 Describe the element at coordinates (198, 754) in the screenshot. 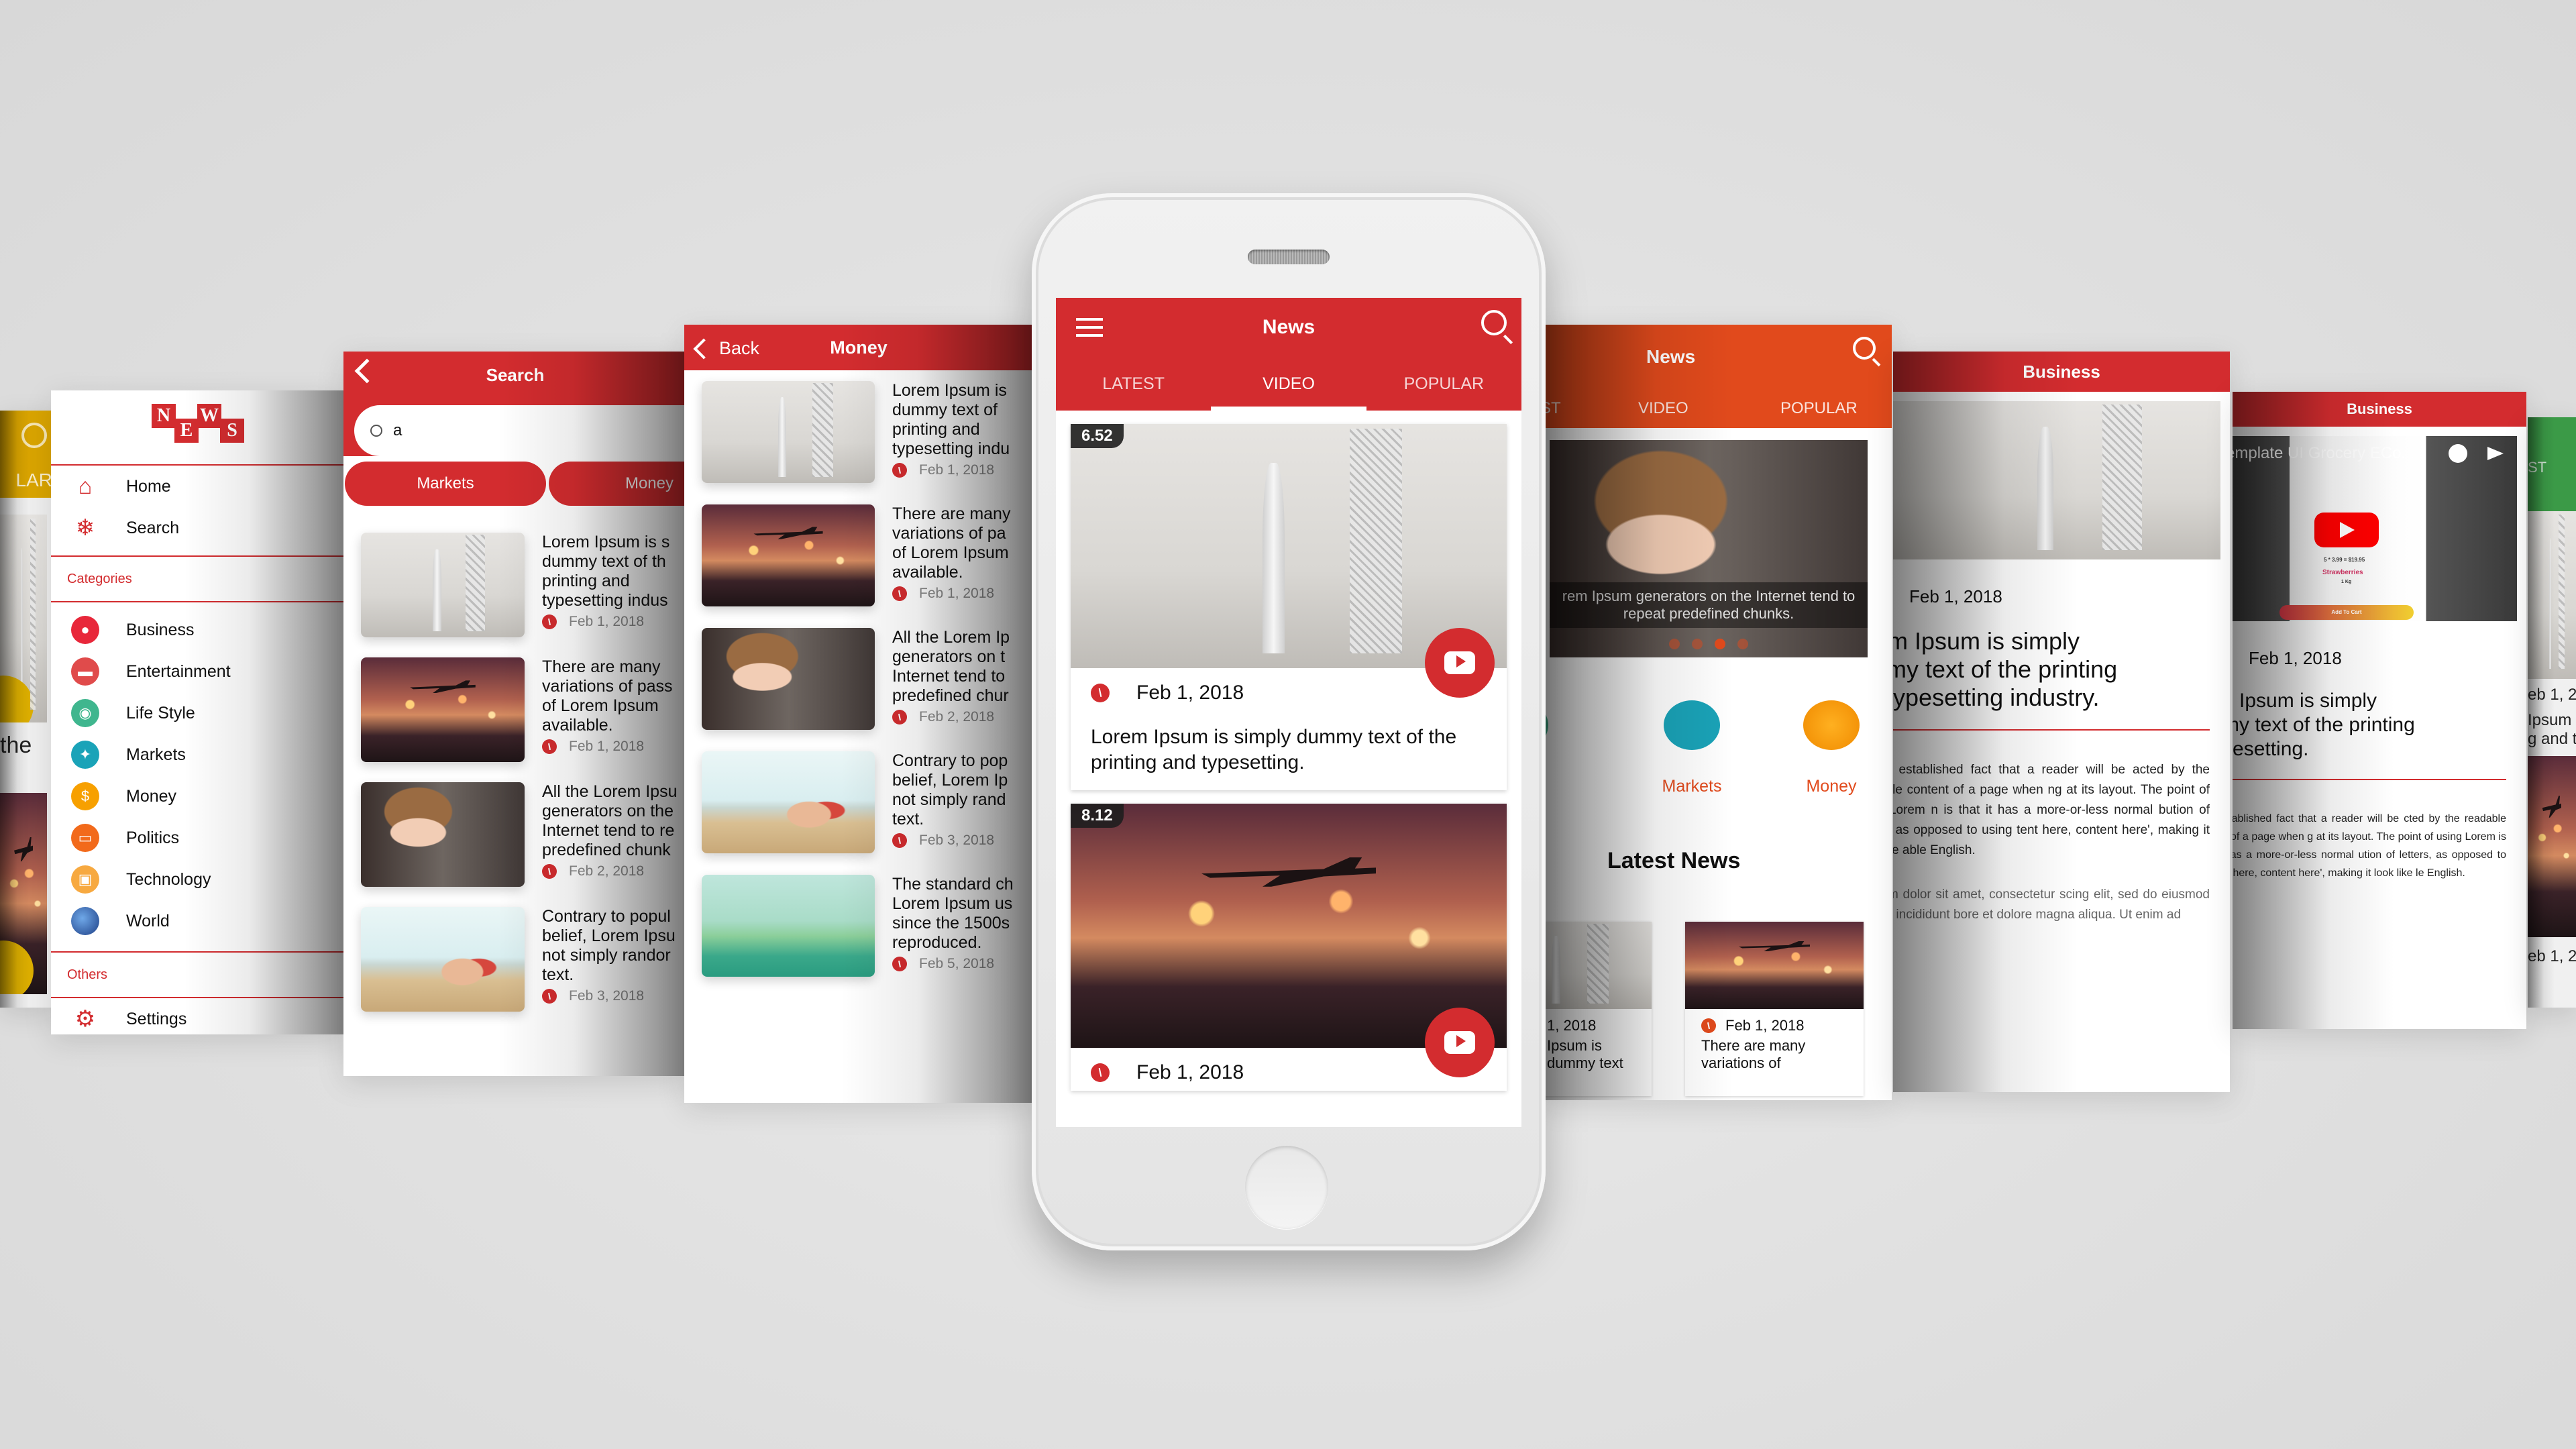

I see `drawer-item-markets: ✦ Markets` at that location.